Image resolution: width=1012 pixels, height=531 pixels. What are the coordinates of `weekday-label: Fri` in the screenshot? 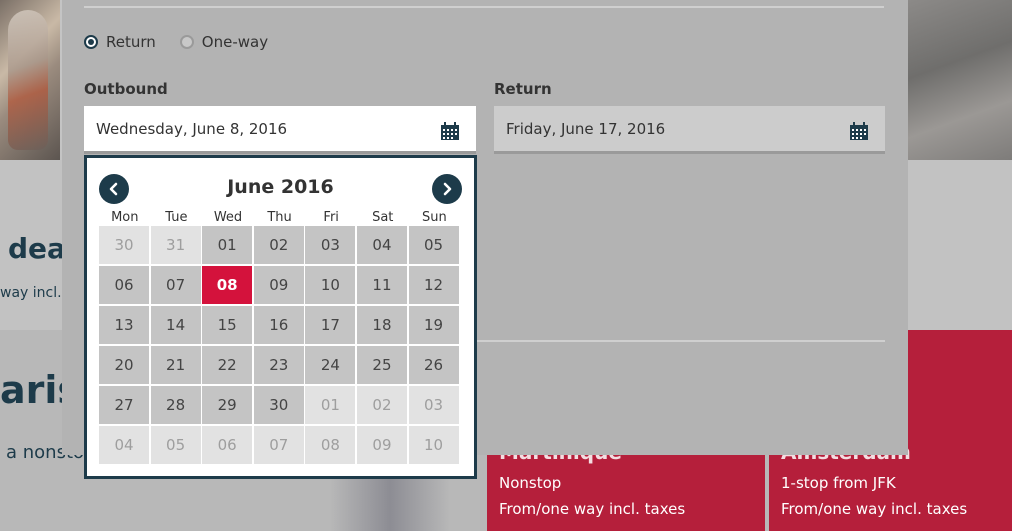 It's located at (331, 217).